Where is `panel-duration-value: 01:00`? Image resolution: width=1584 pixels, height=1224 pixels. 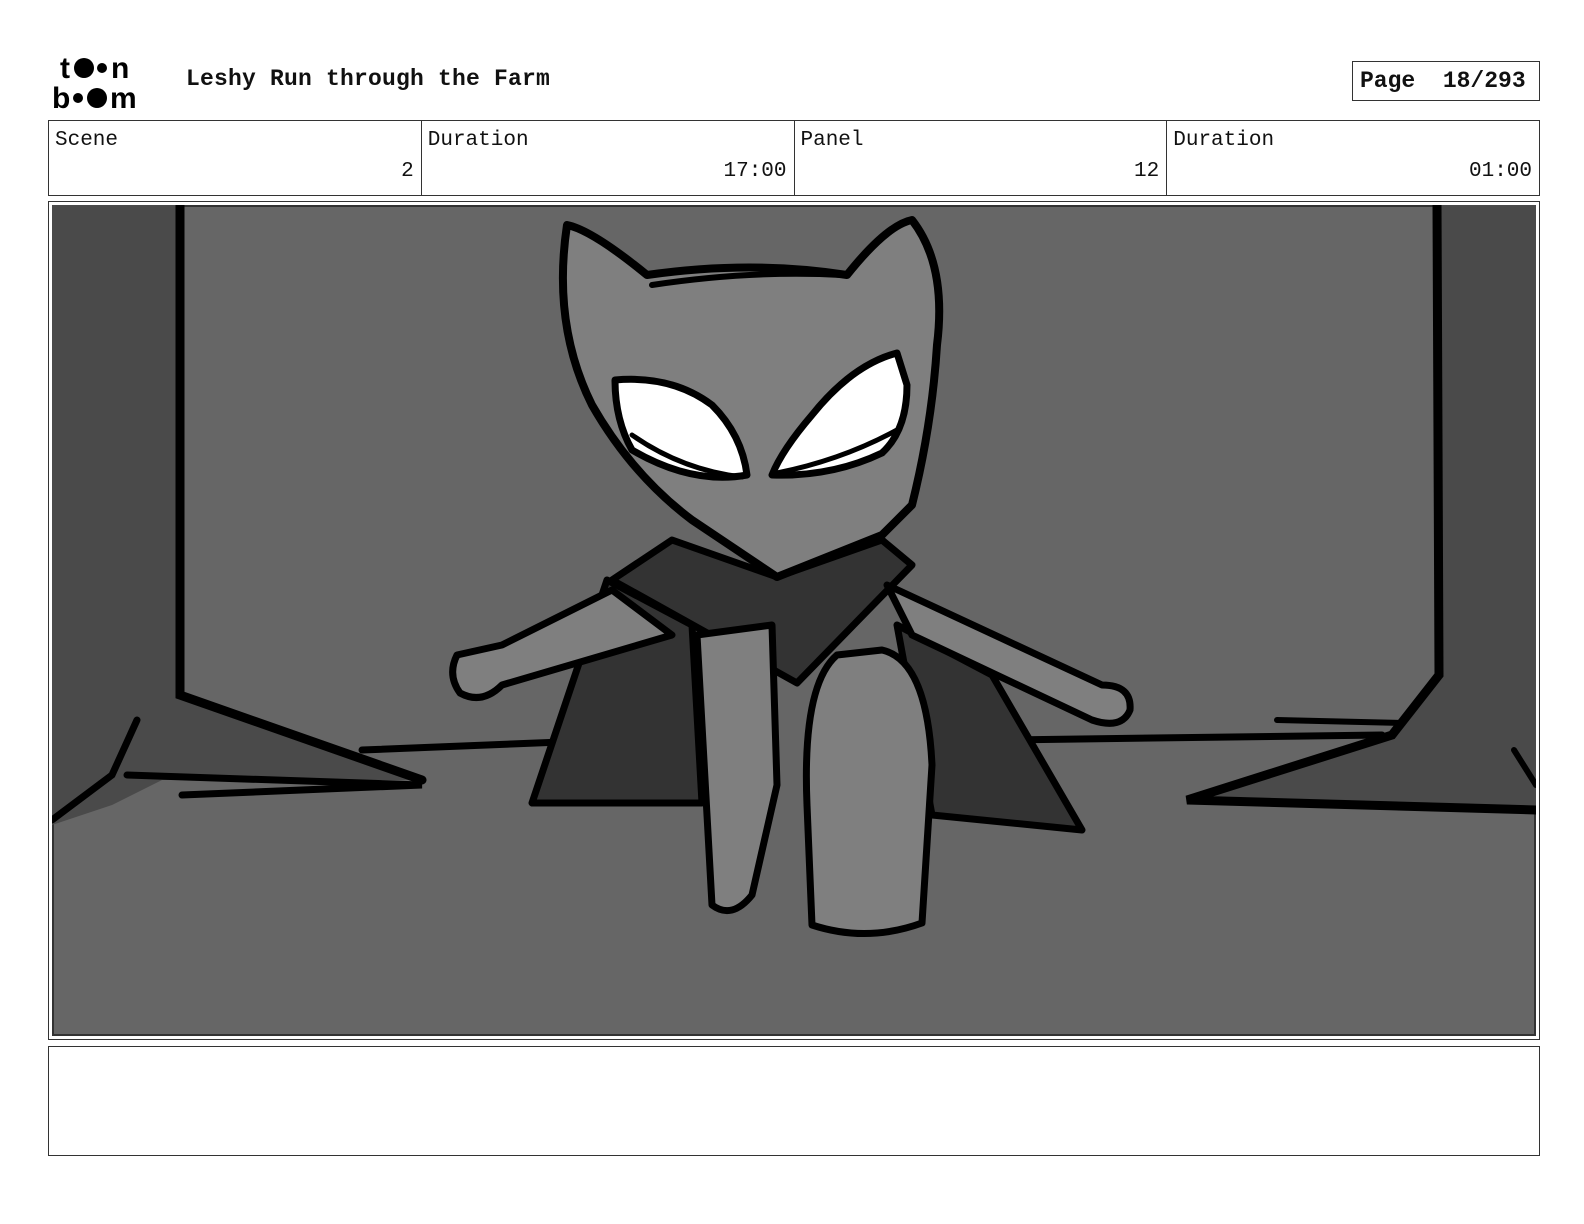
panel-duration-value: 01:00 is located at coordinates (1500, 171).